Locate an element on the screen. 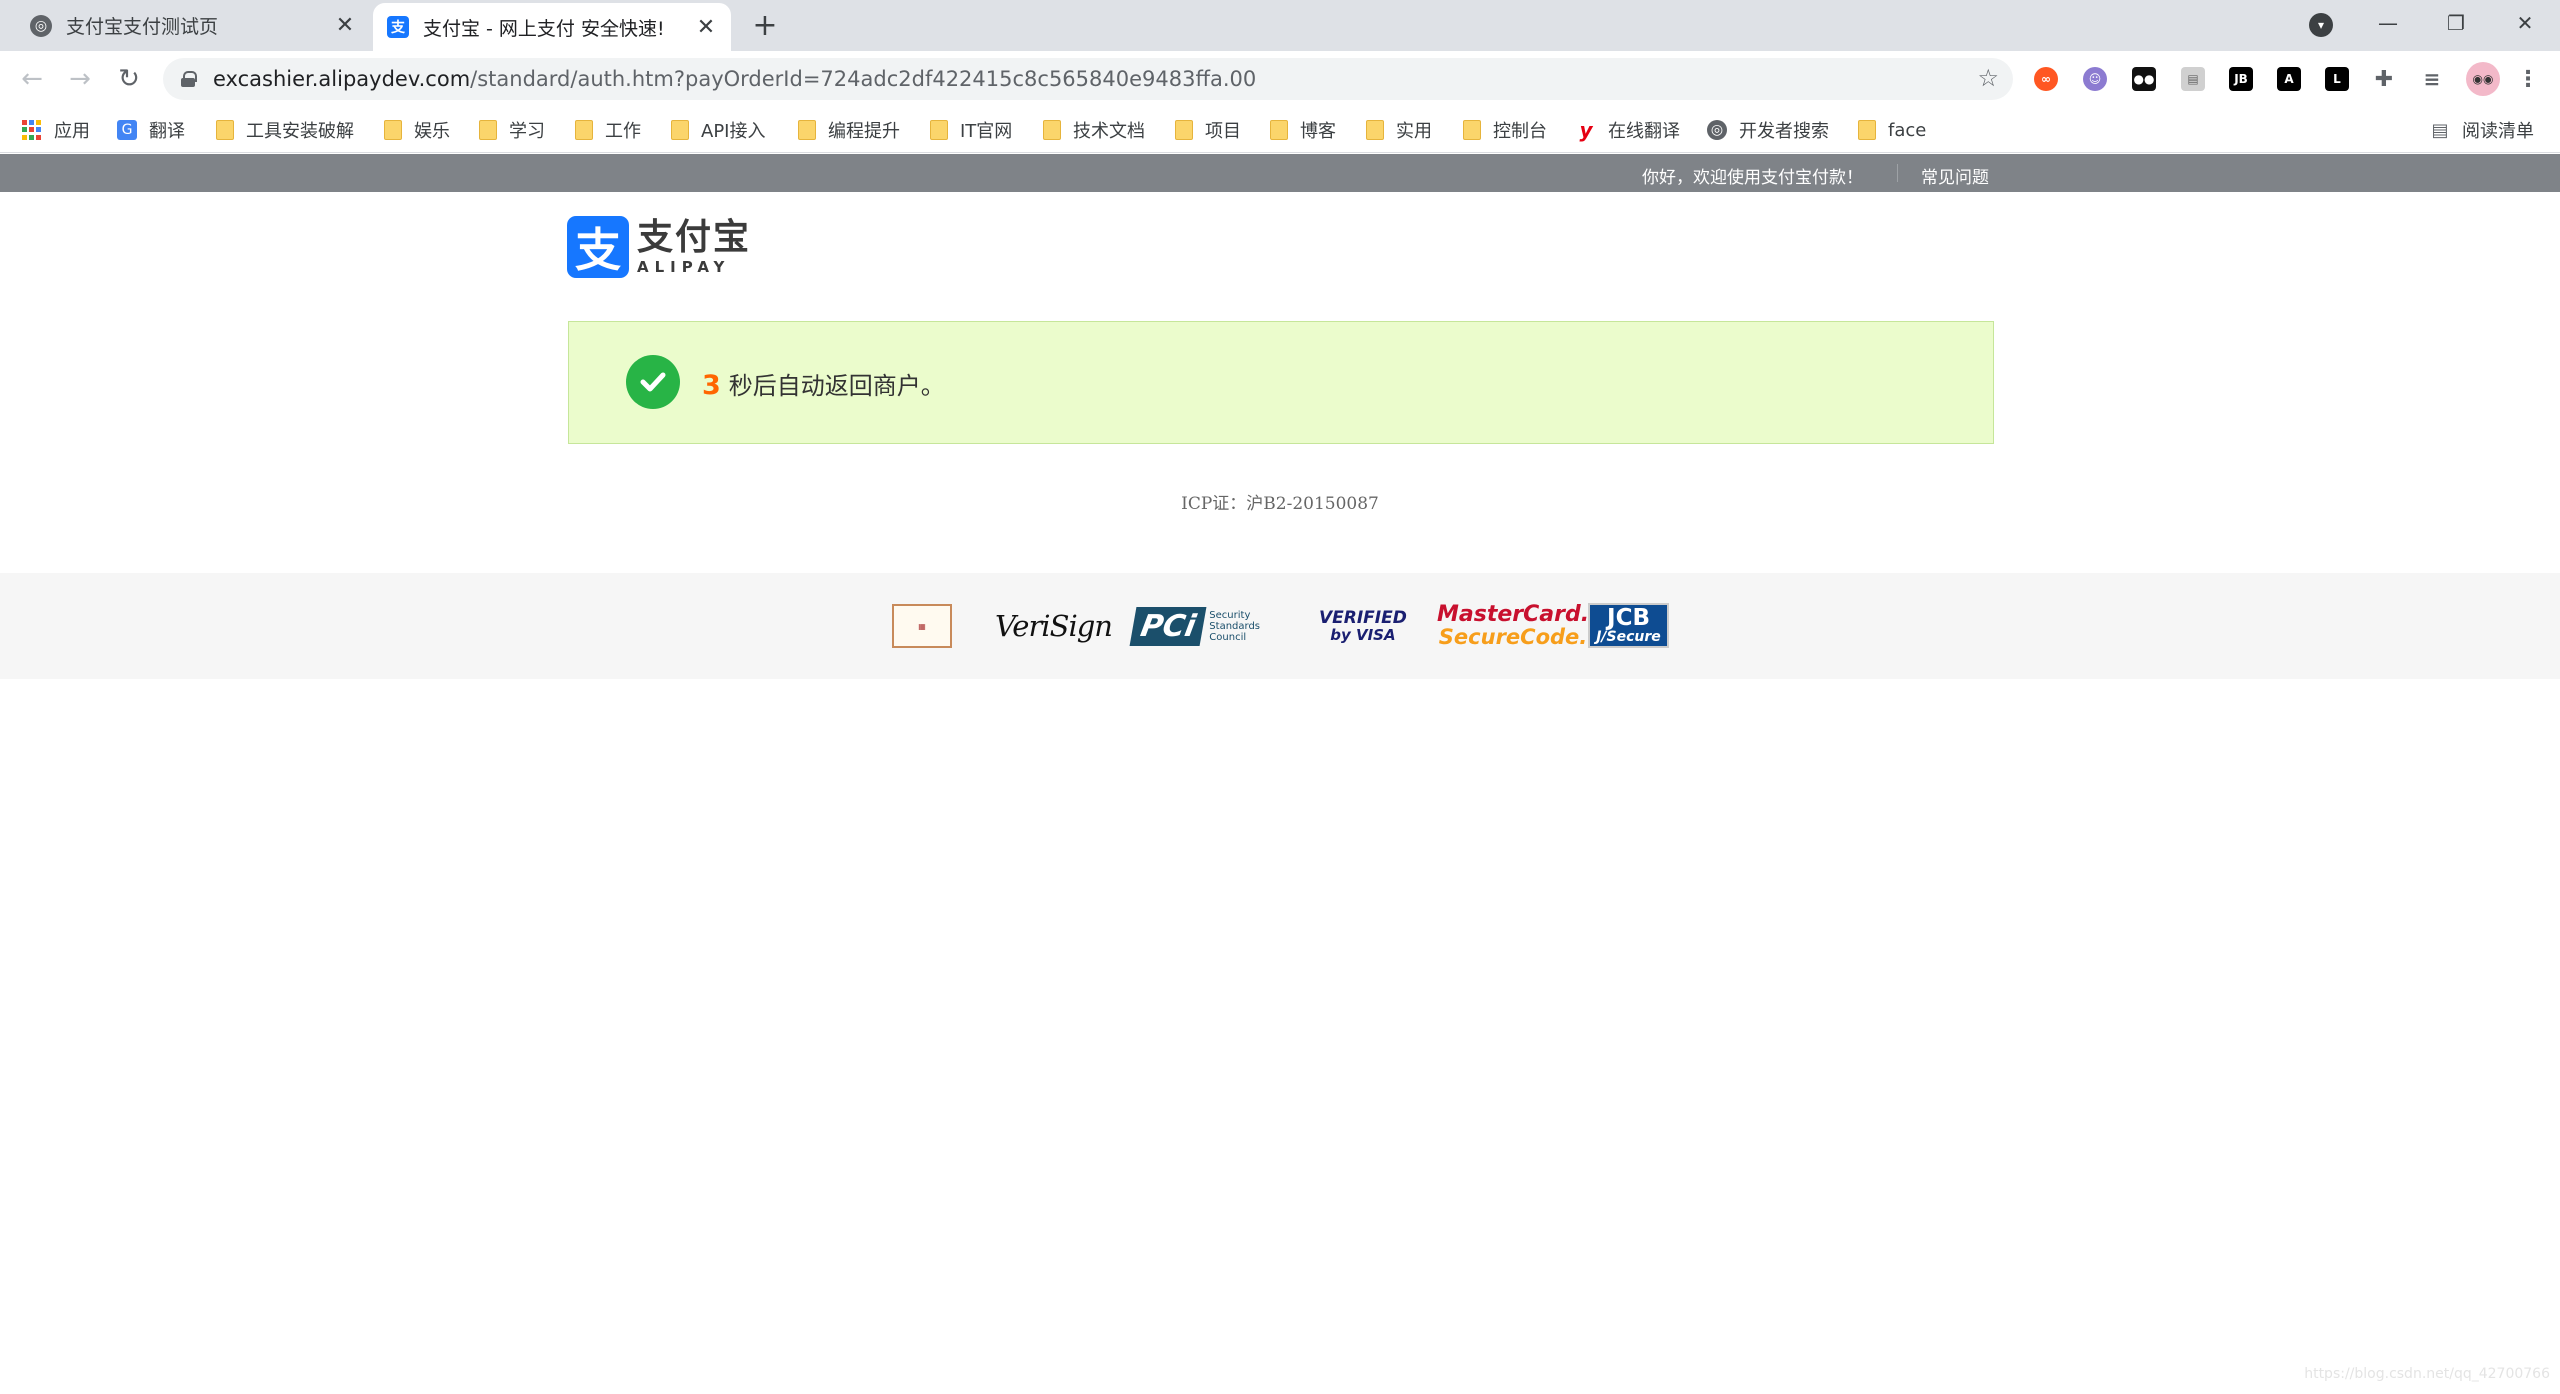 This screenshot has width=2560, height=1394. extension-reader-icon: ▤ is located at coordinates (2193, 79).